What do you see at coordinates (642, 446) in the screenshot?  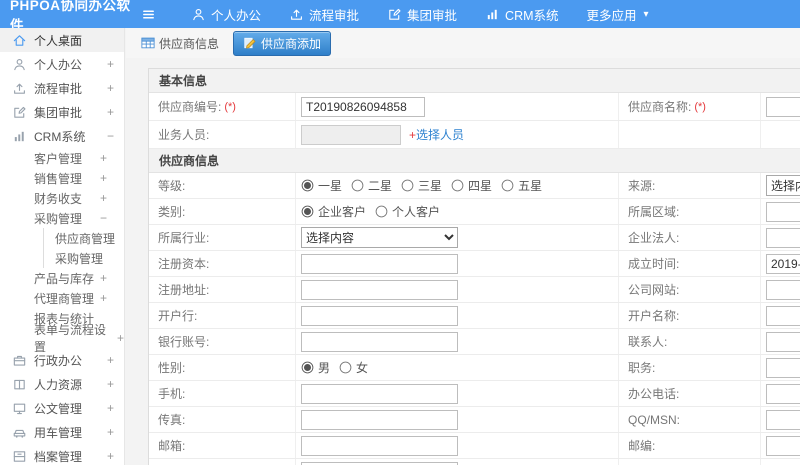 I see `field-label: 邮编:` at bounding box center [642, 446].